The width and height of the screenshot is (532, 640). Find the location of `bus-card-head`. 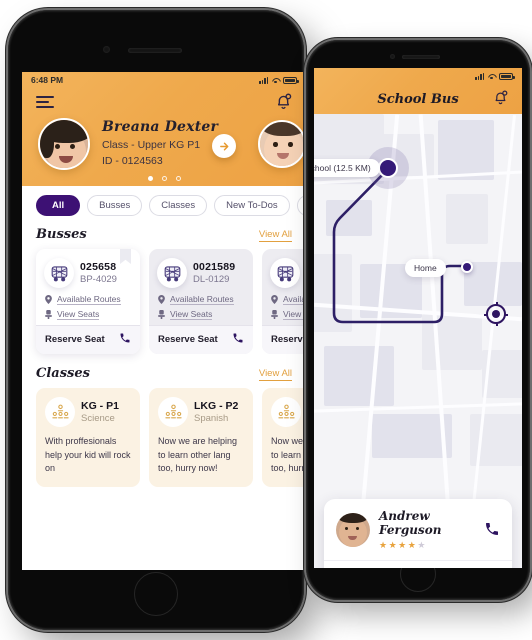

bus-card-head is located at coordinates (284, 271).